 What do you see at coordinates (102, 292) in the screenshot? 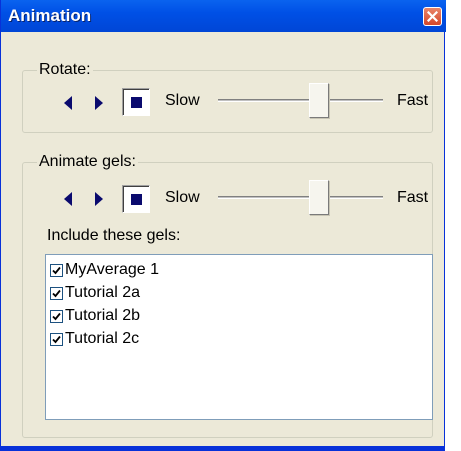
I see `gel-label: Tutorial 2a` at bounding box center [102, 292].